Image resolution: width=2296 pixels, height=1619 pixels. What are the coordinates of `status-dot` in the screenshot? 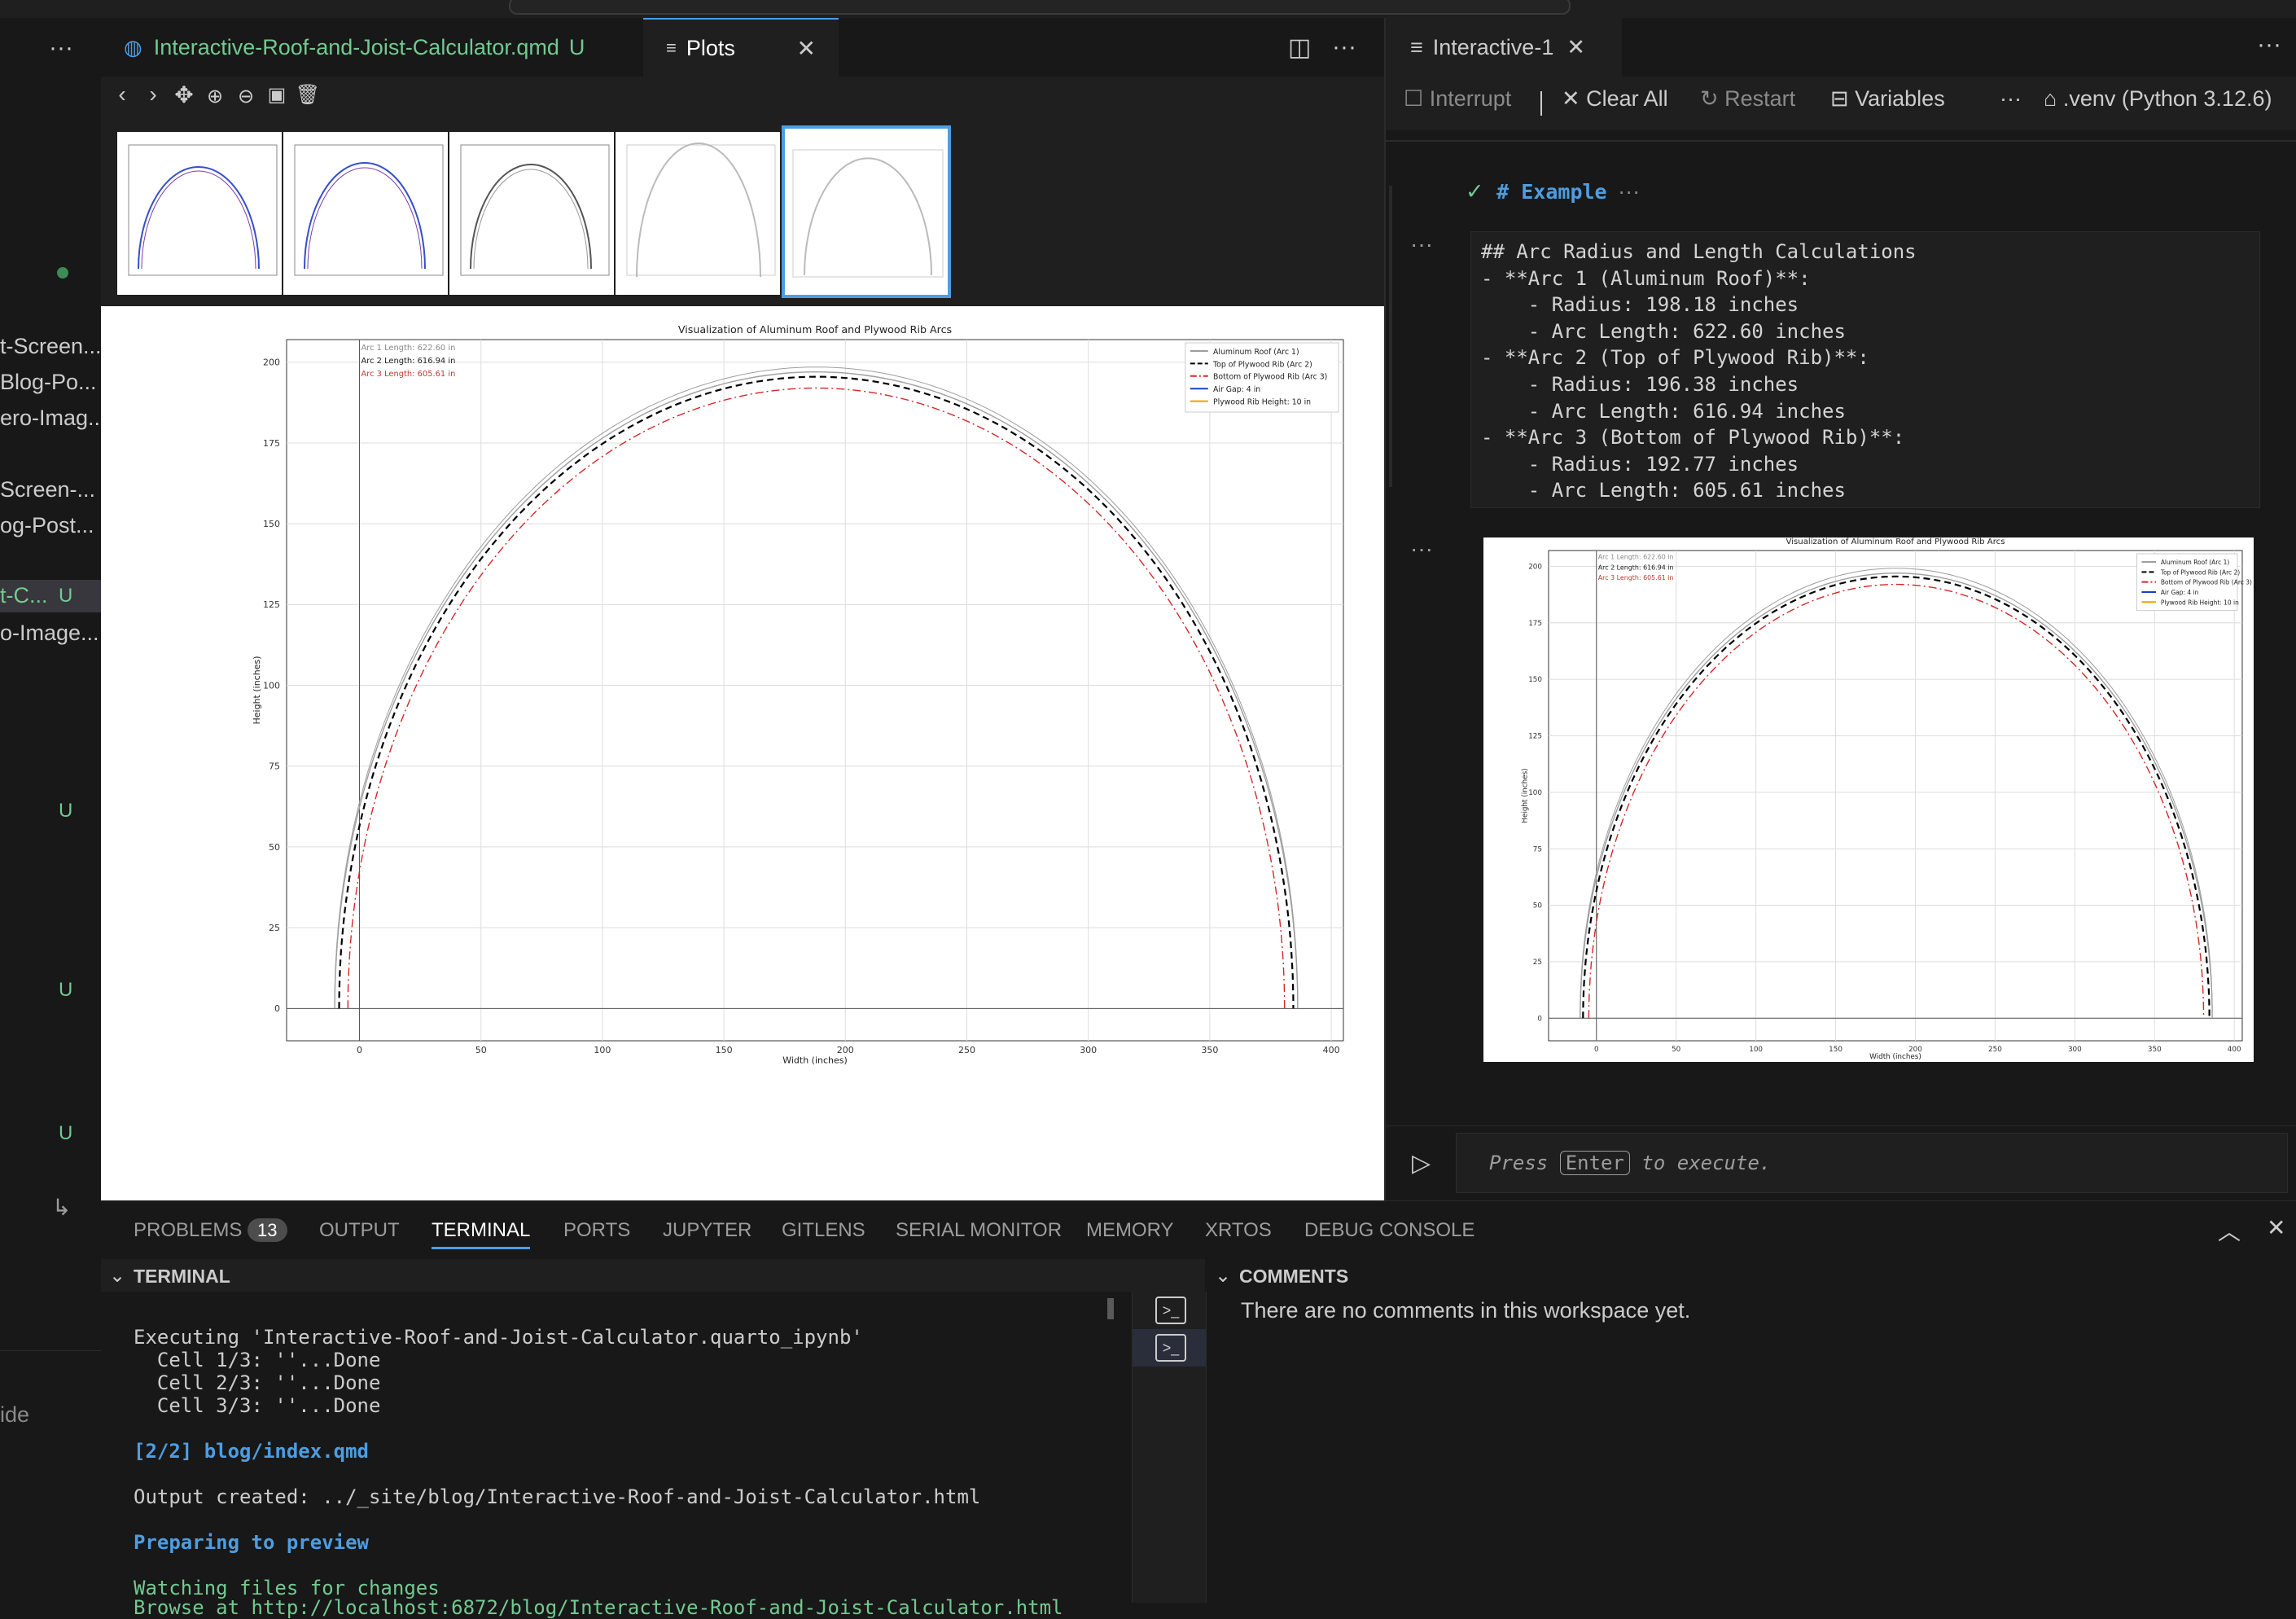 It's located at (62, 273).